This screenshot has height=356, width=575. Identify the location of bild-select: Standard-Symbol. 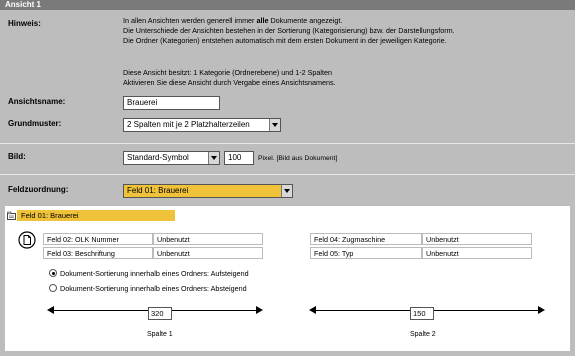
(171, 158).